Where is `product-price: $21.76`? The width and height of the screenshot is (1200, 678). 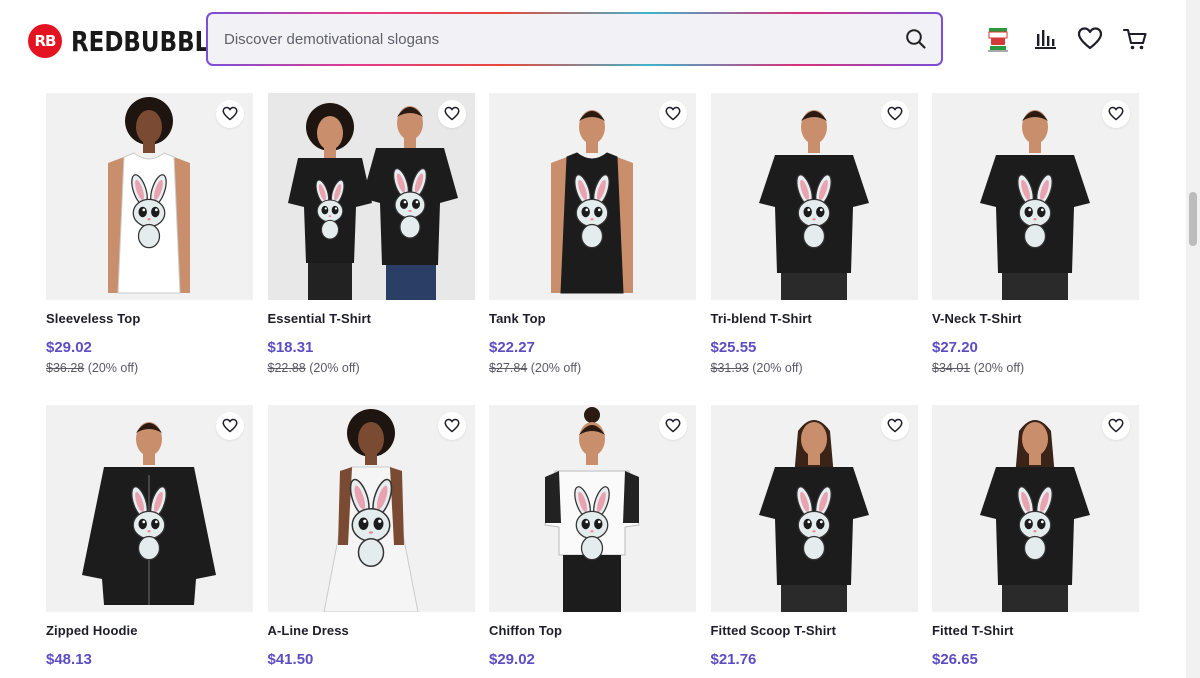
product-price: $21.76 is located at coordinates (733, 659).